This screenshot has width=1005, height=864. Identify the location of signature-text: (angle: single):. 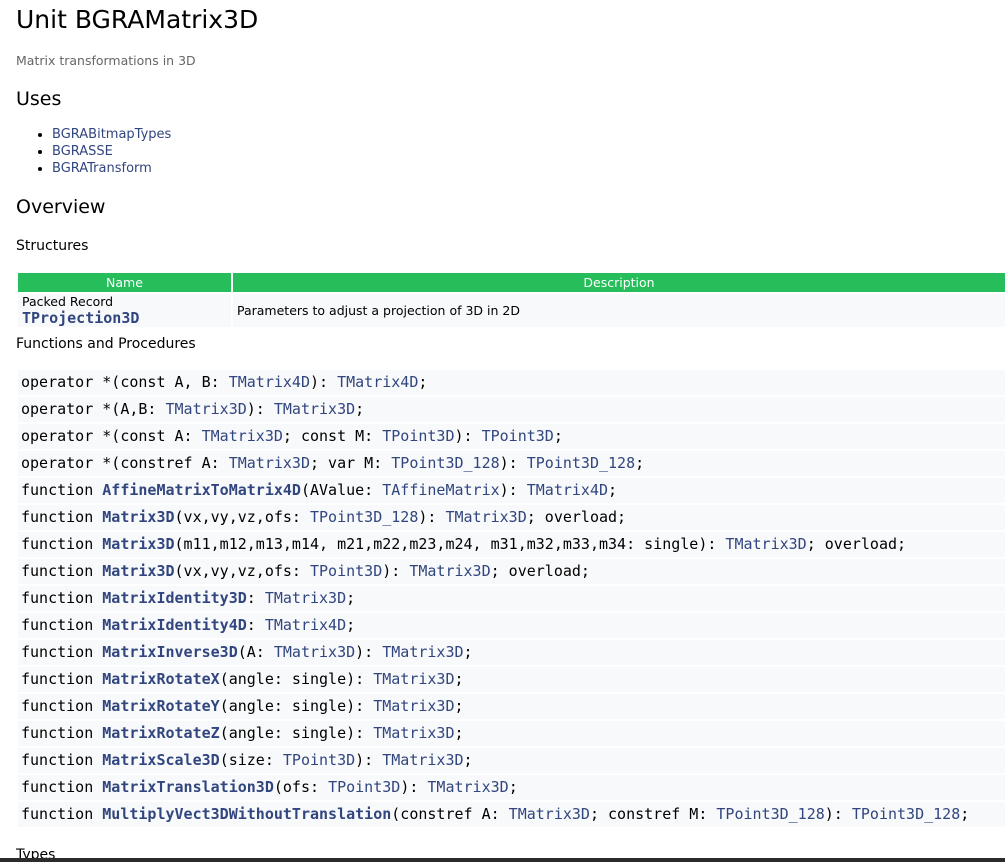
(296, 706).